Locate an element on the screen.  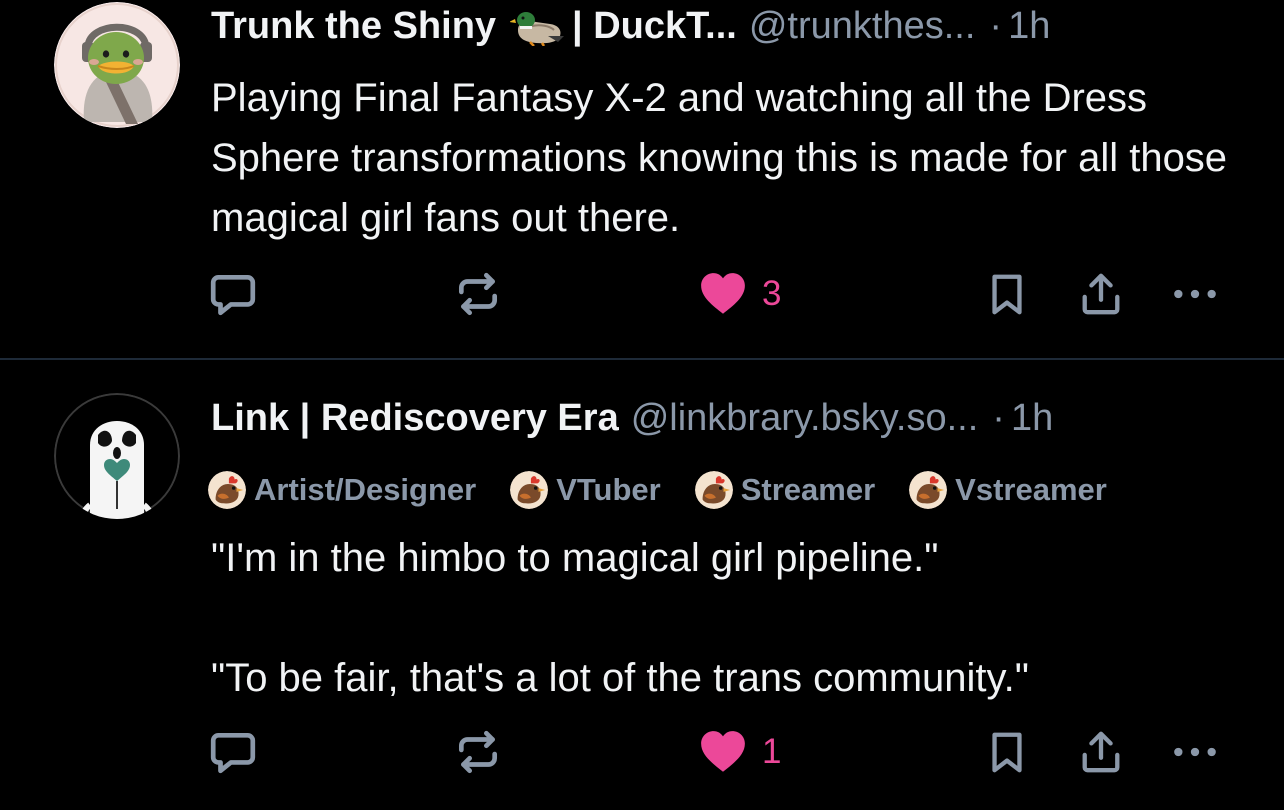
like-count: 3 is located at coordinates (772, 293).